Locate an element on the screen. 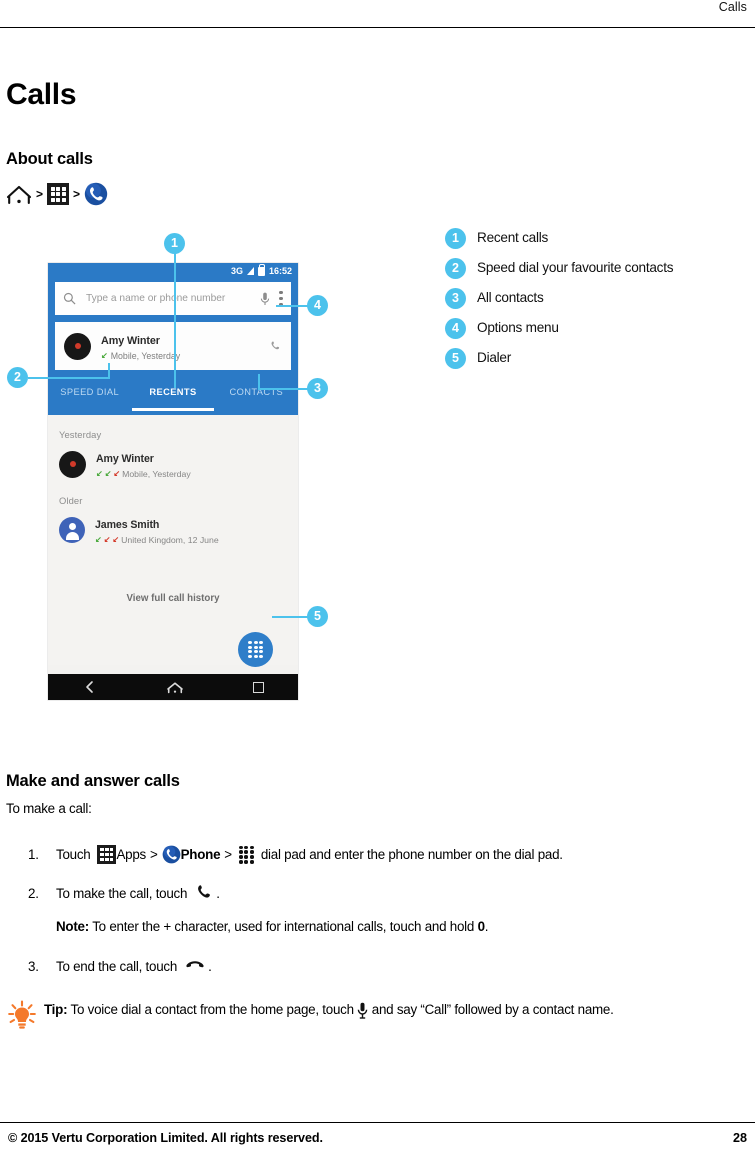 The width and height of the screenshot is (755, 1162). note-bold-value: 0 is located at coordinates (481, 926).